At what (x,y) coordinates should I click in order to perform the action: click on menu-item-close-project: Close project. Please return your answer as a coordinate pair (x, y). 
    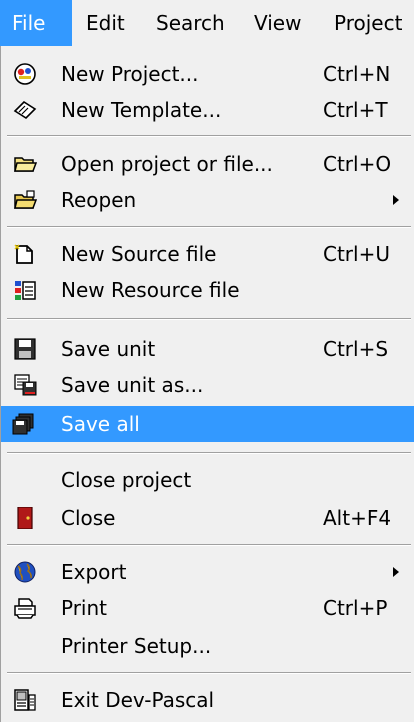
    Looking at the image, I should click on (207, 480).